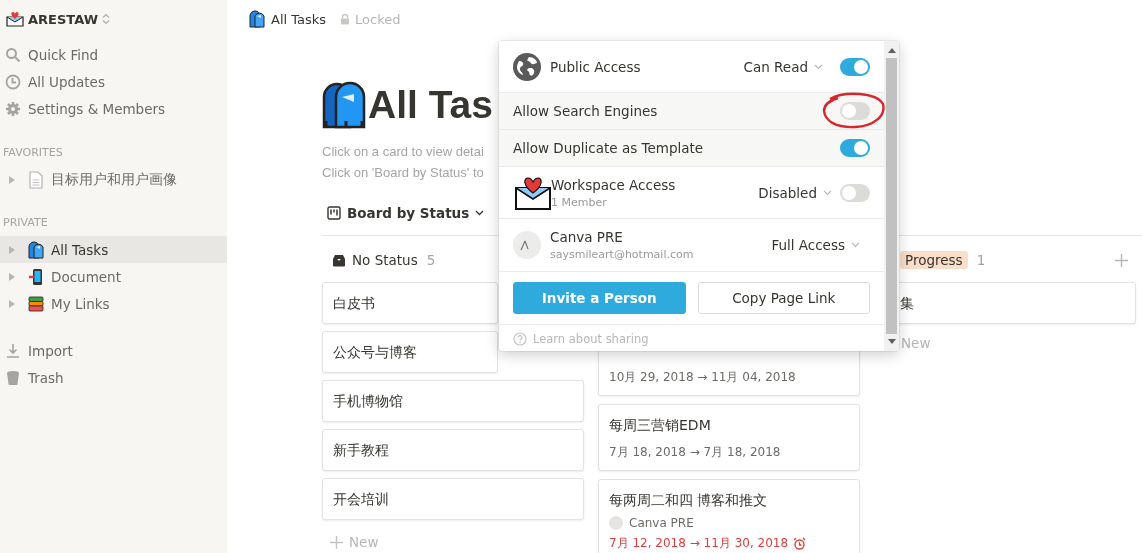  Describe the element at coordinates (431, 260) in the screenshot. I see `column-count: 5` at that location.